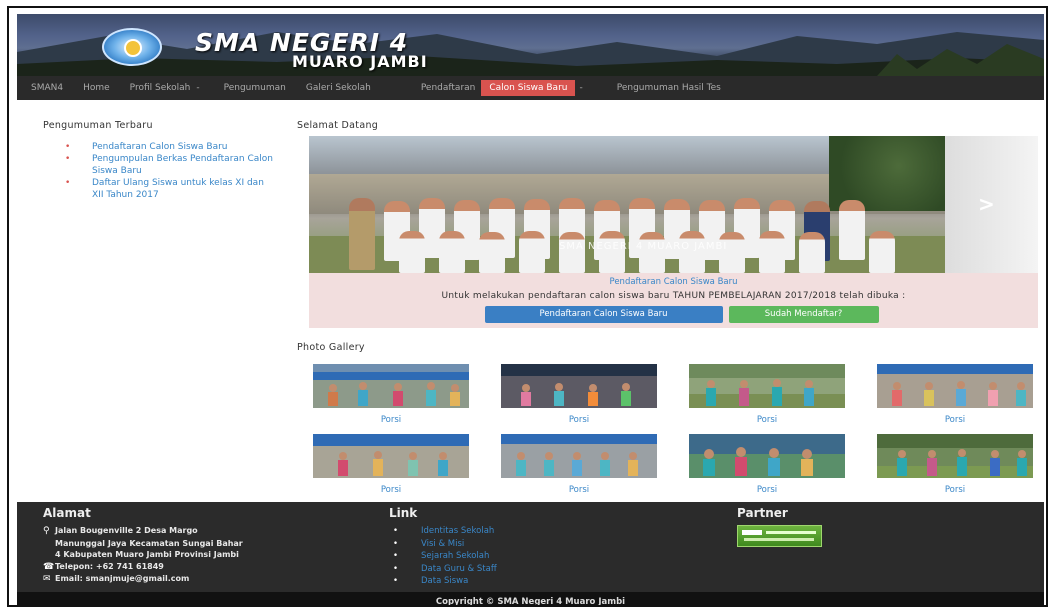 This screenshot has height=612, width=1055. What do you see at coordinates (837, 526) in the screenshot?
I see `footer-partner: Partner` at bounding box center [837, 526].